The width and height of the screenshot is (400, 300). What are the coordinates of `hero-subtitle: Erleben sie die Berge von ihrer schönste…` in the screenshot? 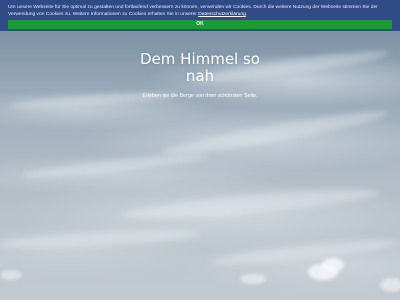 It's located at (200, 96).